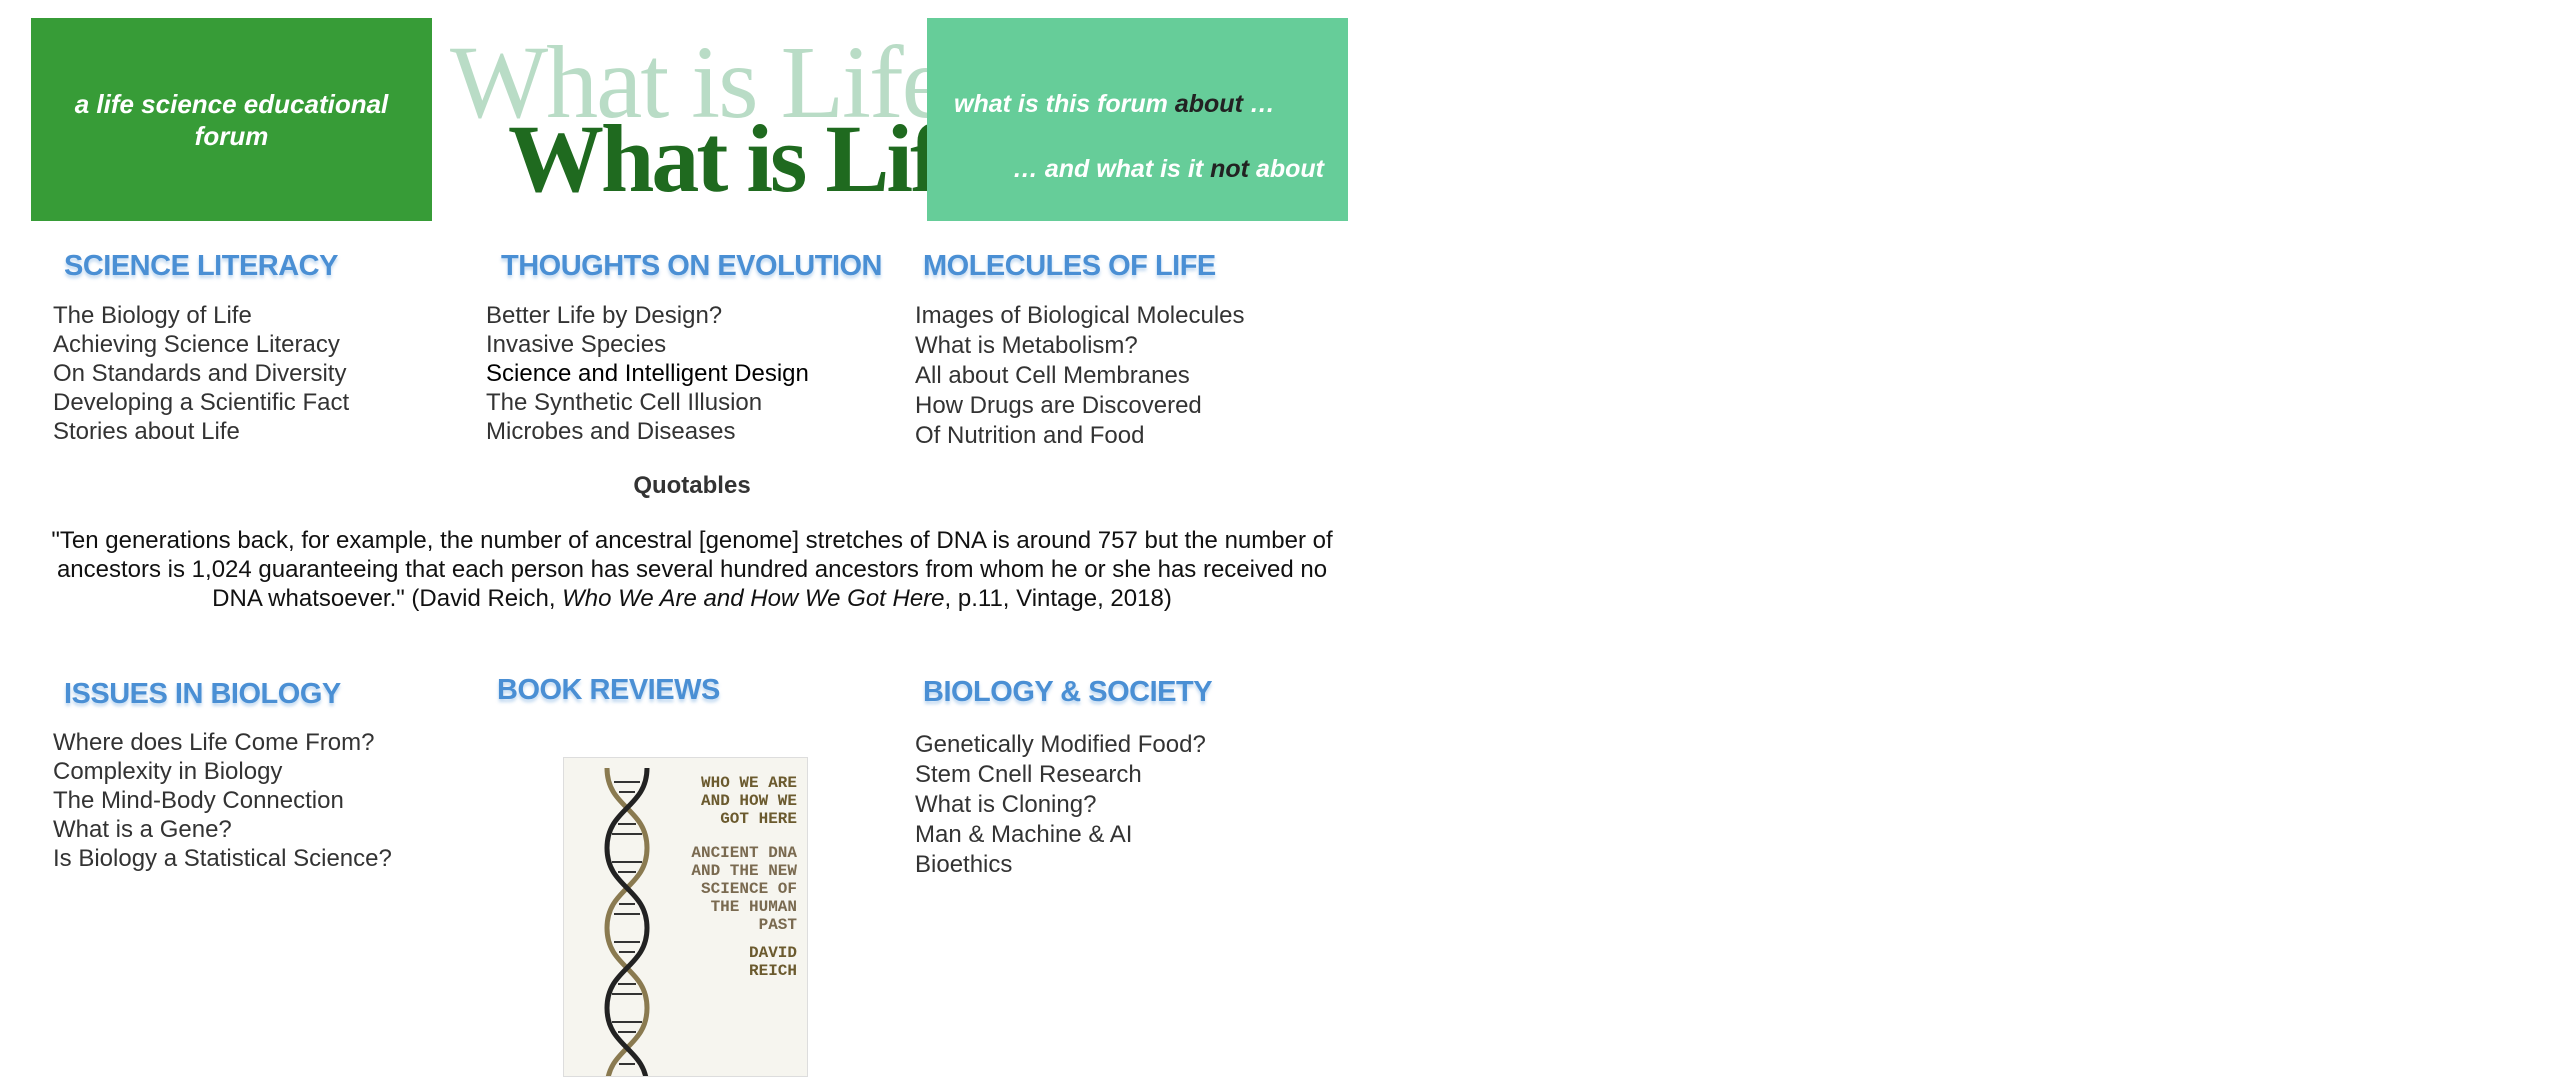  Describe the element at coordinates (222, 858) in the screenshot. I see `list-item: Is Biology a Statistical Science?` at that location.